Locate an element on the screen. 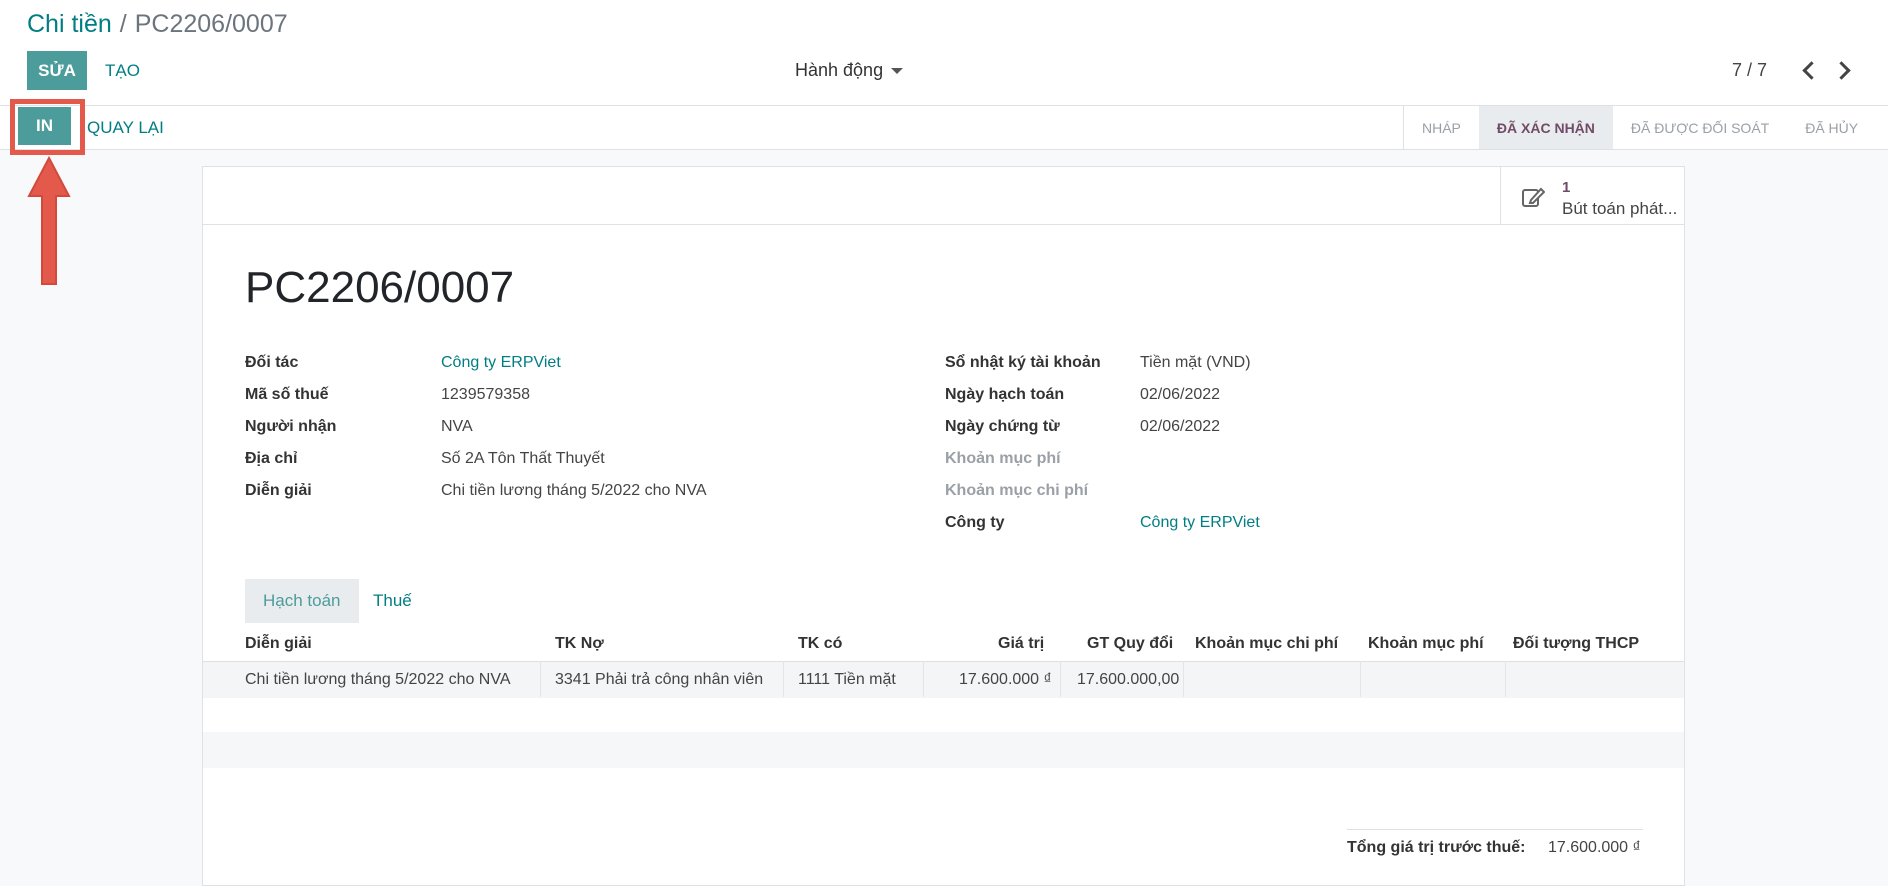 This screenshot has width=1888, height=886. breadcrumb: Chi tiền / PC2206/0007 is located at coordinates (157, 24).